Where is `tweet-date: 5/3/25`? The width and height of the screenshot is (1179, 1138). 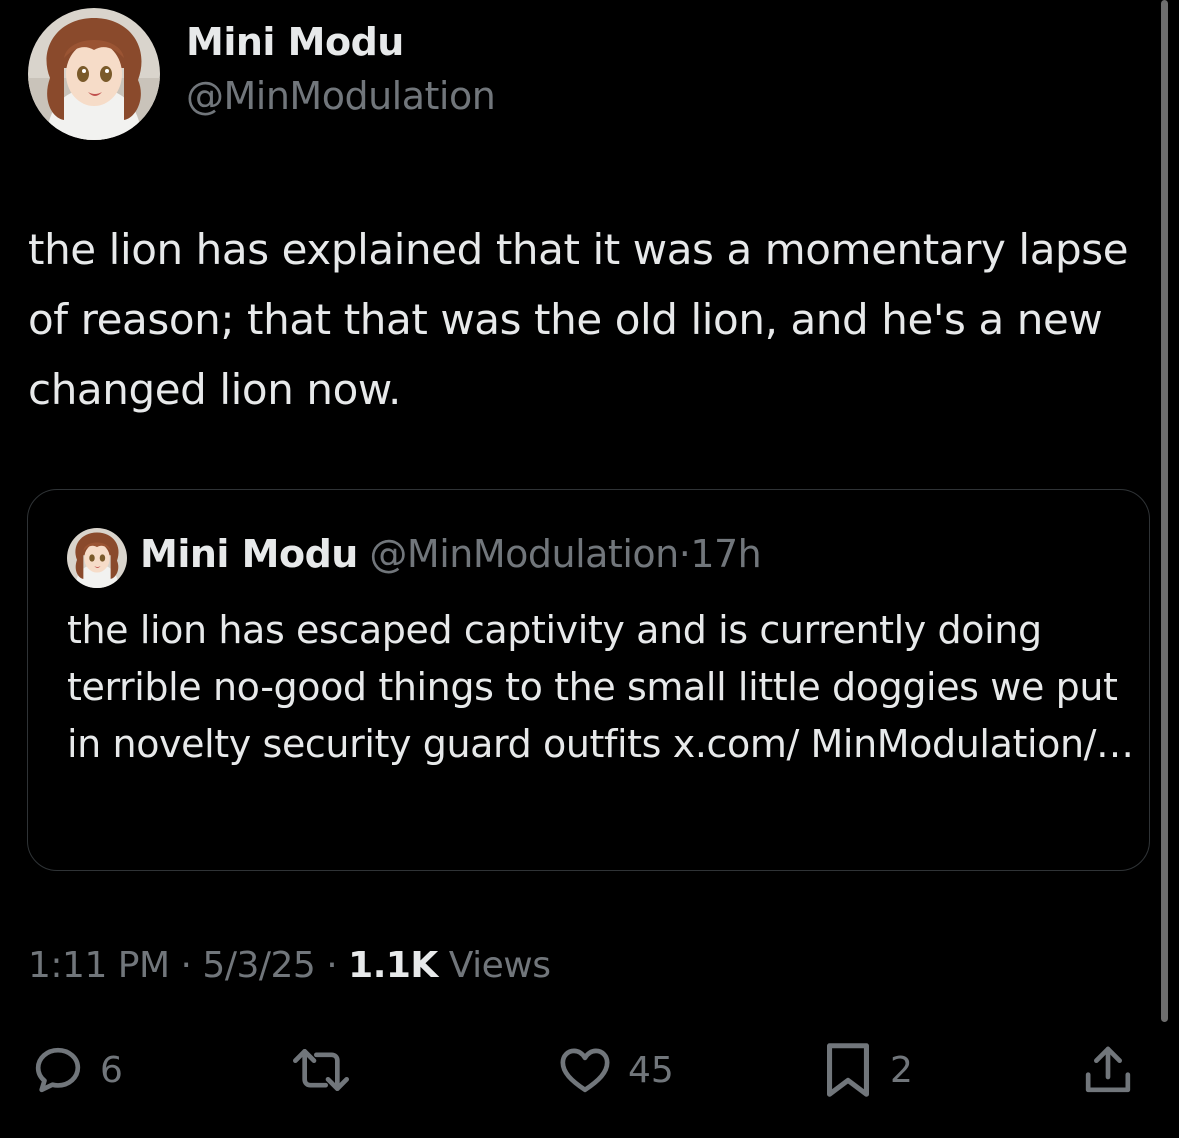 tweet-date: 5/3/25 is located at coordinates (258, 965).